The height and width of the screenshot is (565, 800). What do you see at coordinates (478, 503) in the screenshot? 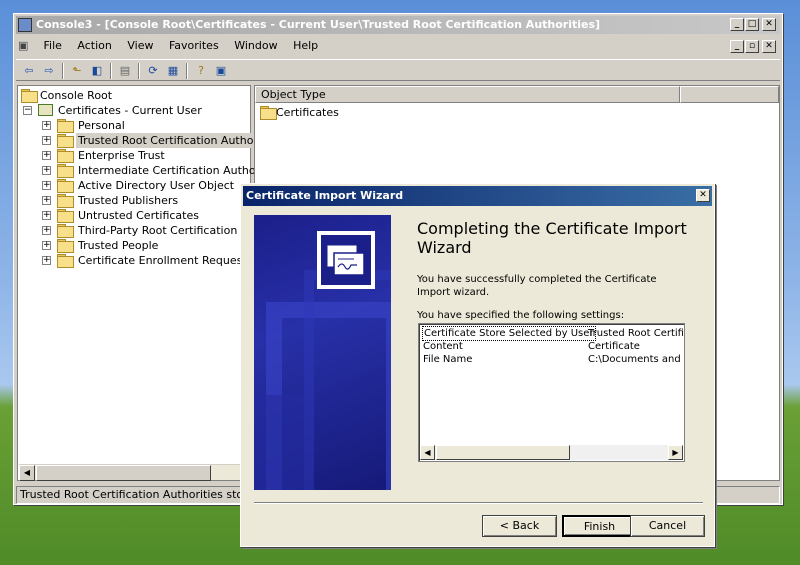
I see `wizard-divider` at bounding box center [478, 503].